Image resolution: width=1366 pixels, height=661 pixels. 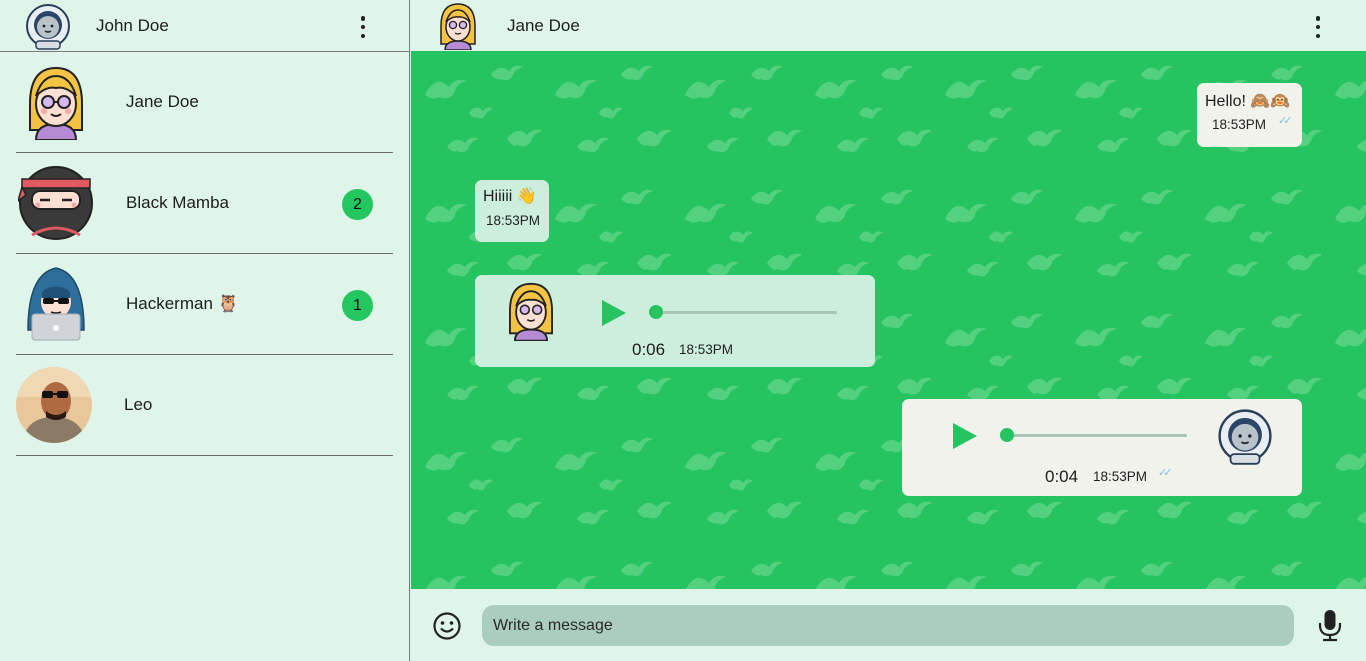 I want to click on photo-avatar-icon, so click(x=54, y=405).